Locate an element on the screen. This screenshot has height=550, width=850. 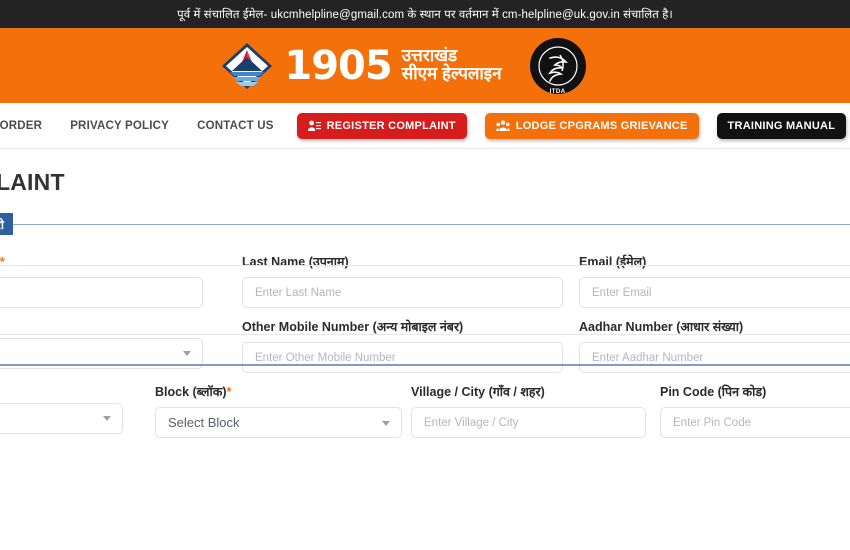
field-last-name: Last Name (उपनाम) Enter Last Name is located at coordinates (402, 280).